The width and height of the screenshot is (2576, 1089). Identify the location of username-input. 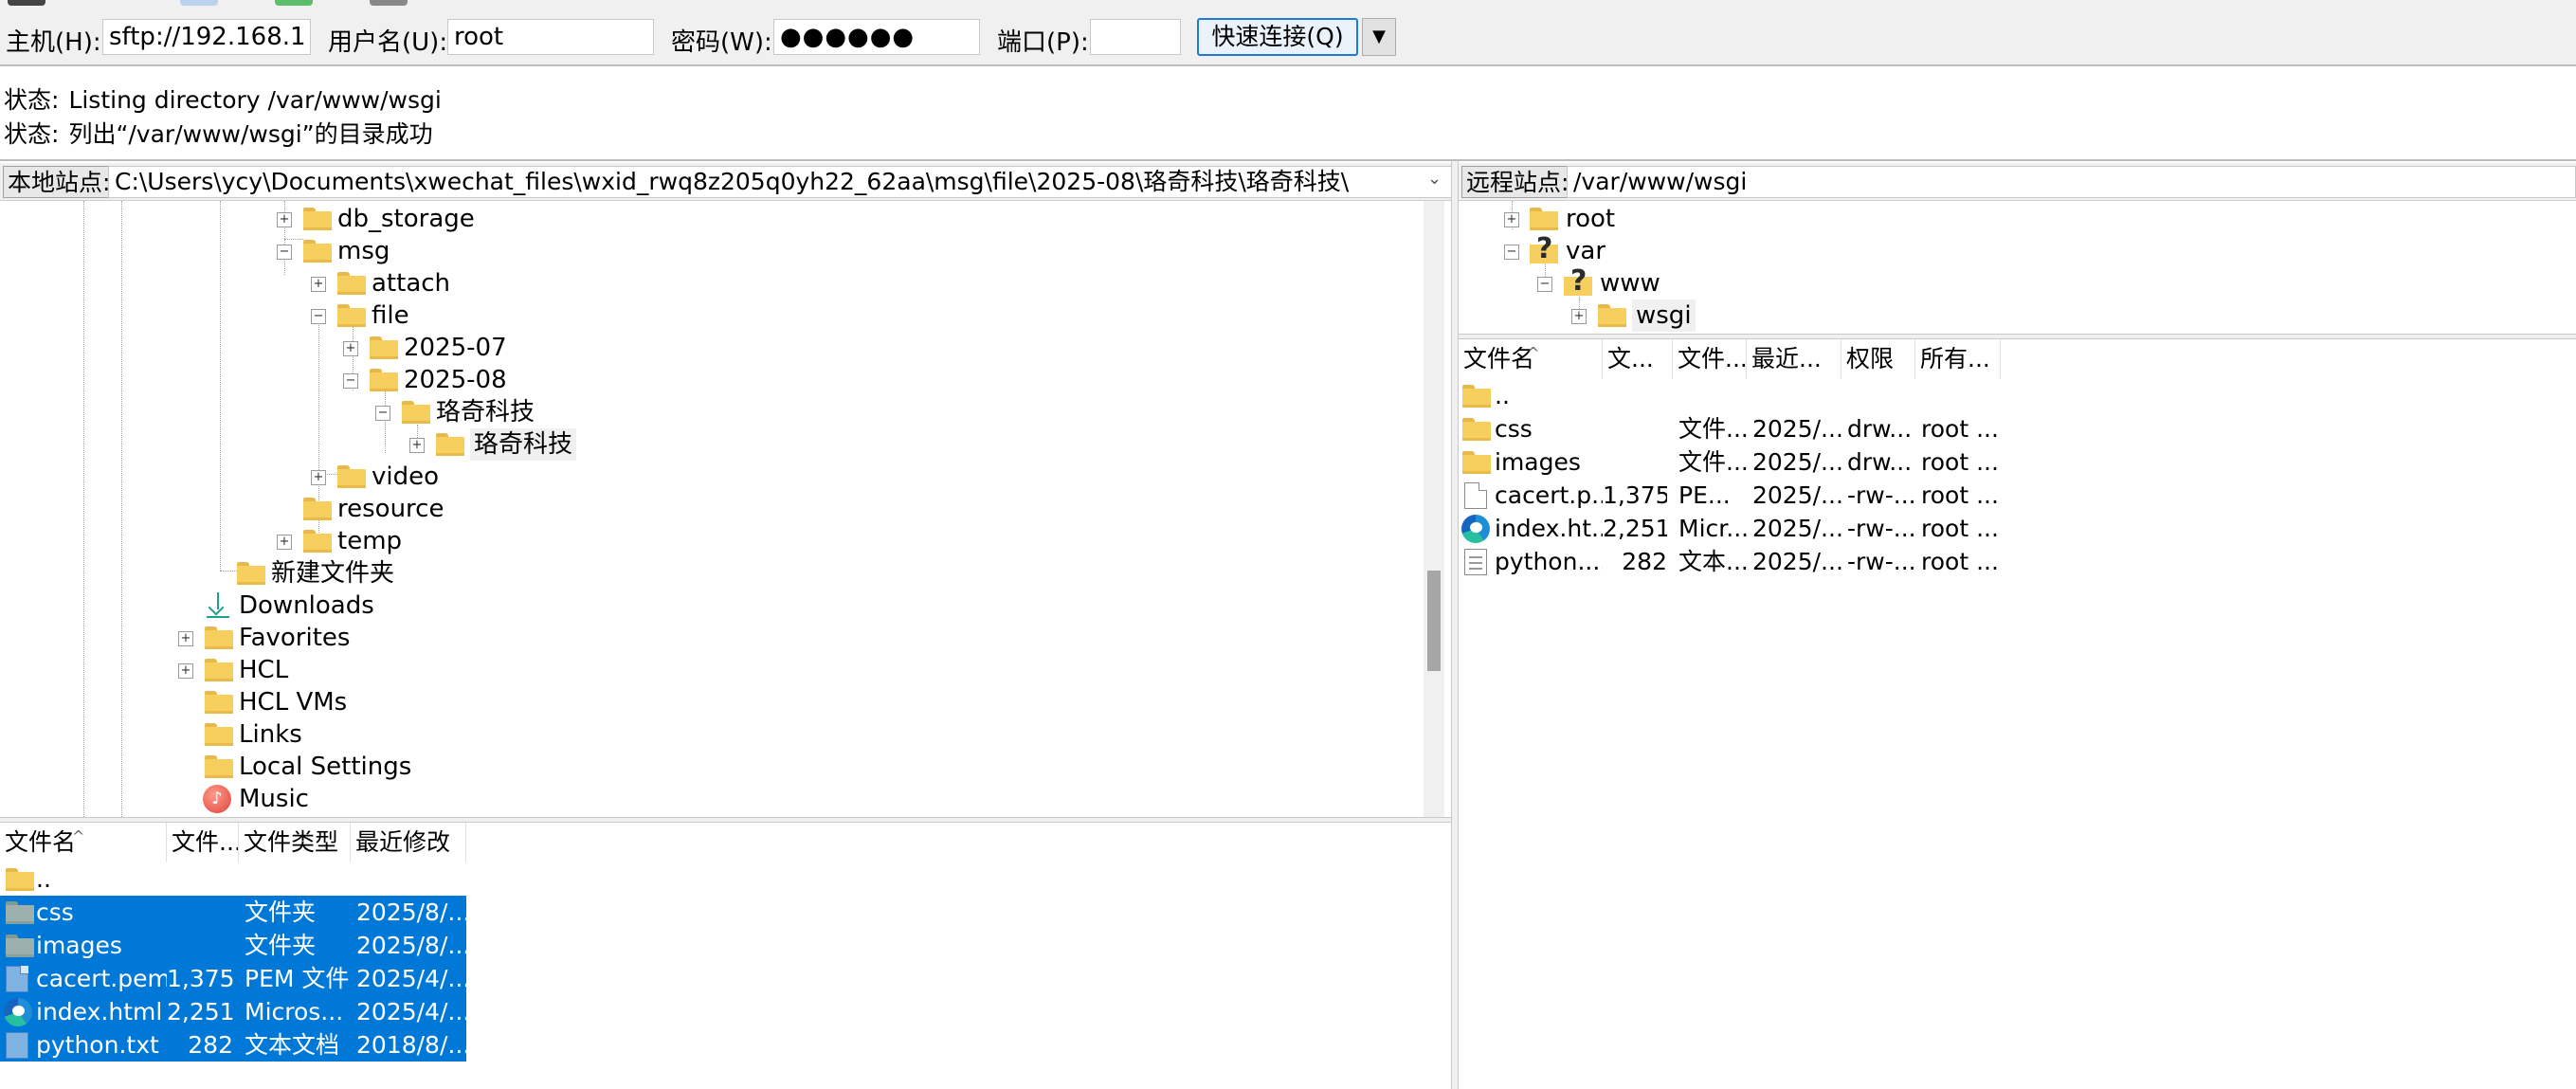
(550, 37).